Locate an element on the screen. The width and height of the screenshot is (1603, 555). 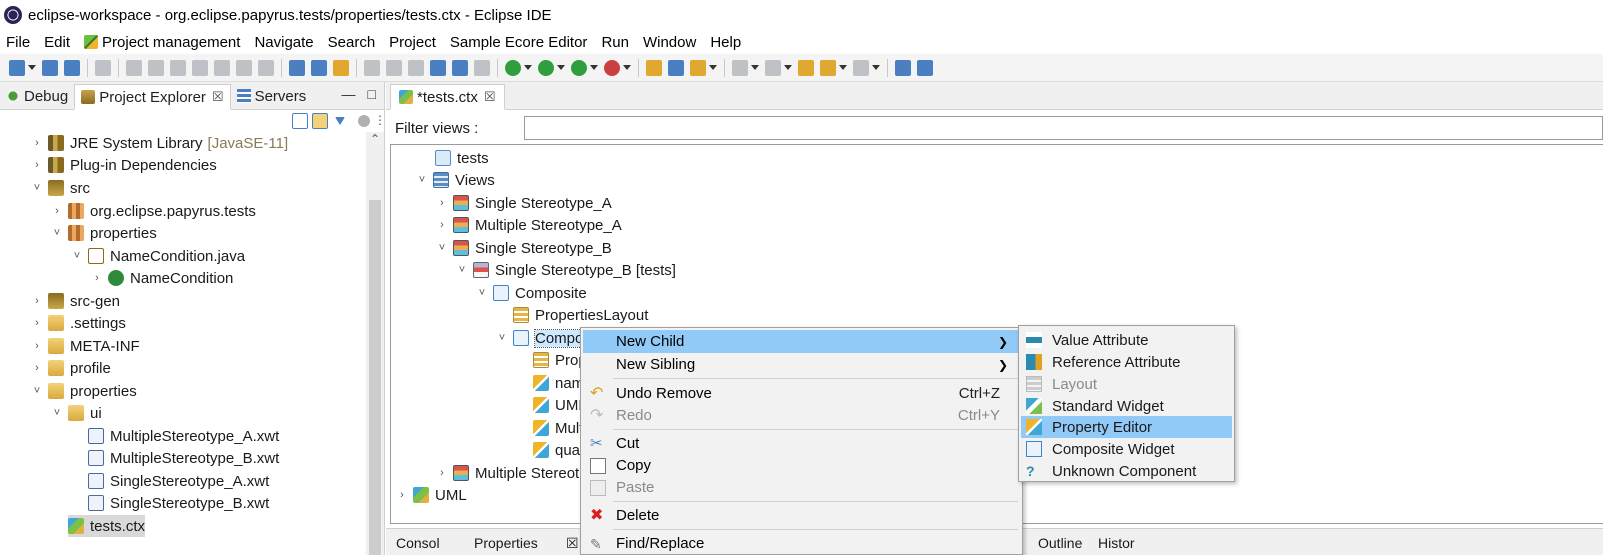
context-tree-item: › UML is located at coordinates (431, 495).